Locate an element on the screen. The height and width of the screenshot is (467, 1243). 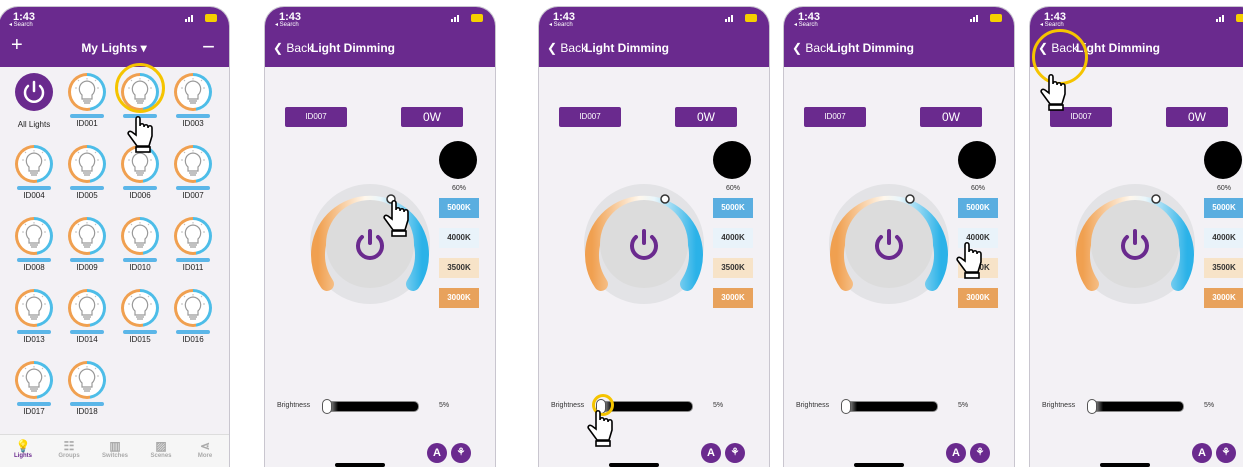
tab-bar: 💡 Lights ☷ Groups ▥ Switches ▨ Scenes ⋖ More is located at coordinates (114, 450).